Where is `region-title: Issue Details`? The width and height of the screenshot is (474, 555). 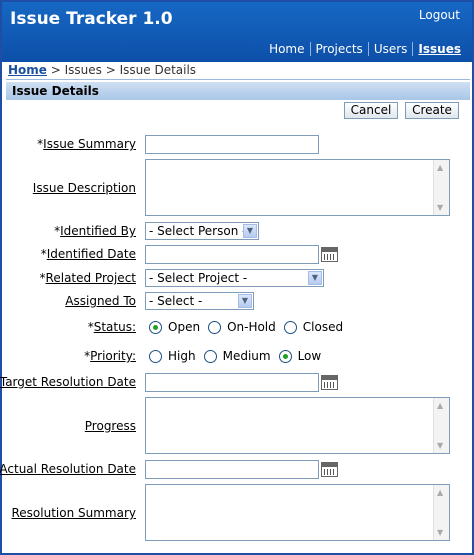 region-title: Issue Details is located at coordinates (238, 91).